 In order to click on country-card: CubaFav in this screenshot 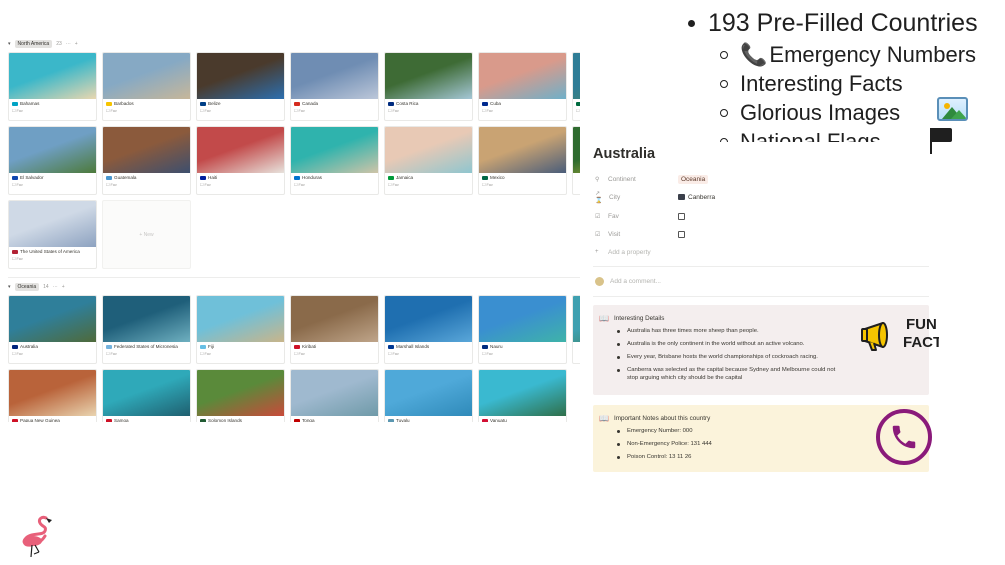, I will do `click(522, 86)`.